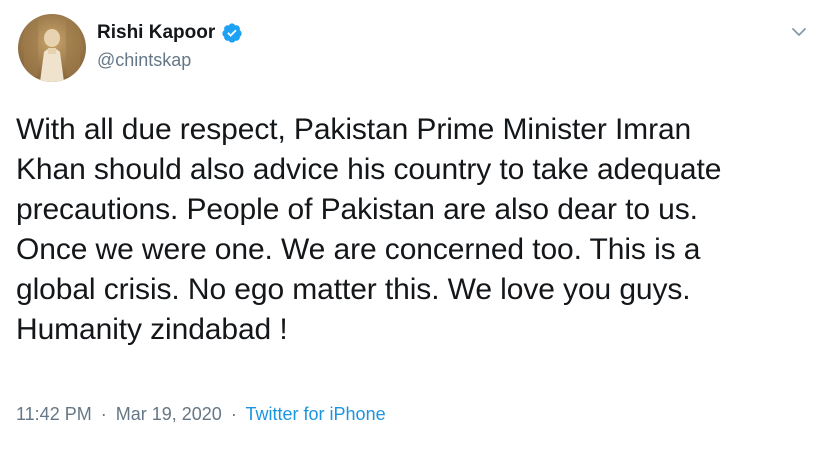  I want to click on tweet-date: Mar 19, 2020, so click(169, 414).